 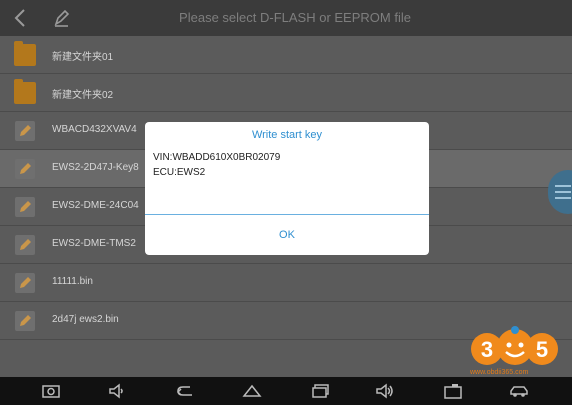 I want to click on file-name: 新建文件夹01, so click(x=83, y=57).